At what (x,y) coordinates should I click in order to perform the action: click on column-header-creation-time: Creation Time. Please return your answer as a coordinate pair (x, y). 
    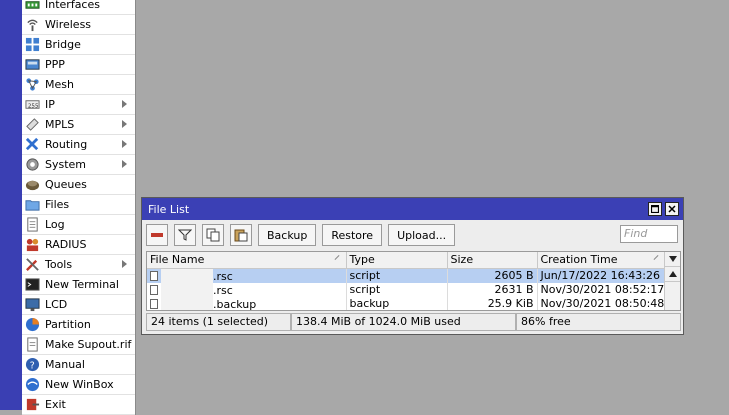
    Looking at the image, I should click on (601, 260).